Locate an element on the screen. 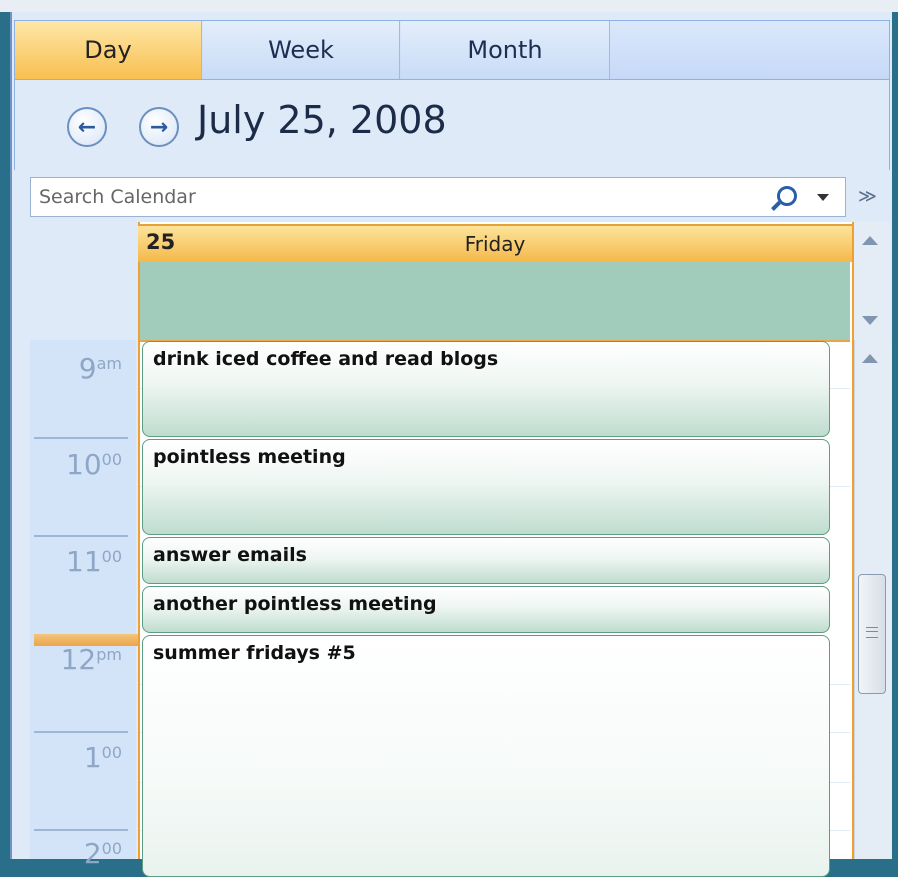 The width and height of the screenshot is (898, 877). arrow-left-icon: ← is located at coordinates (87, 127).